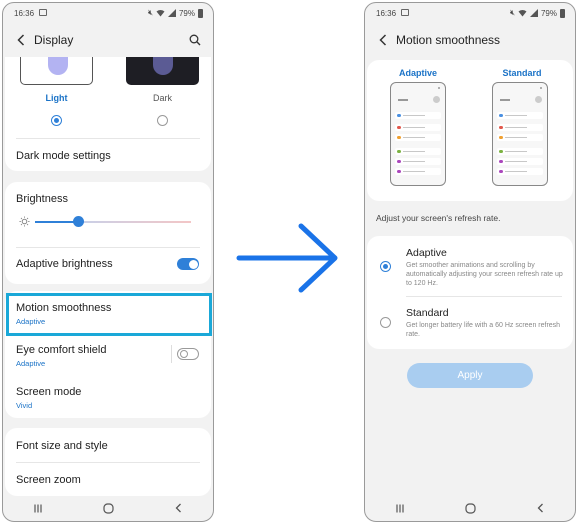 The width and height of the screenshot is (578, 525). What do you see at coordinates (522, 73) in the screenshot?
I see `standard-preview-label: Standard` at bounding box center [522, 73].